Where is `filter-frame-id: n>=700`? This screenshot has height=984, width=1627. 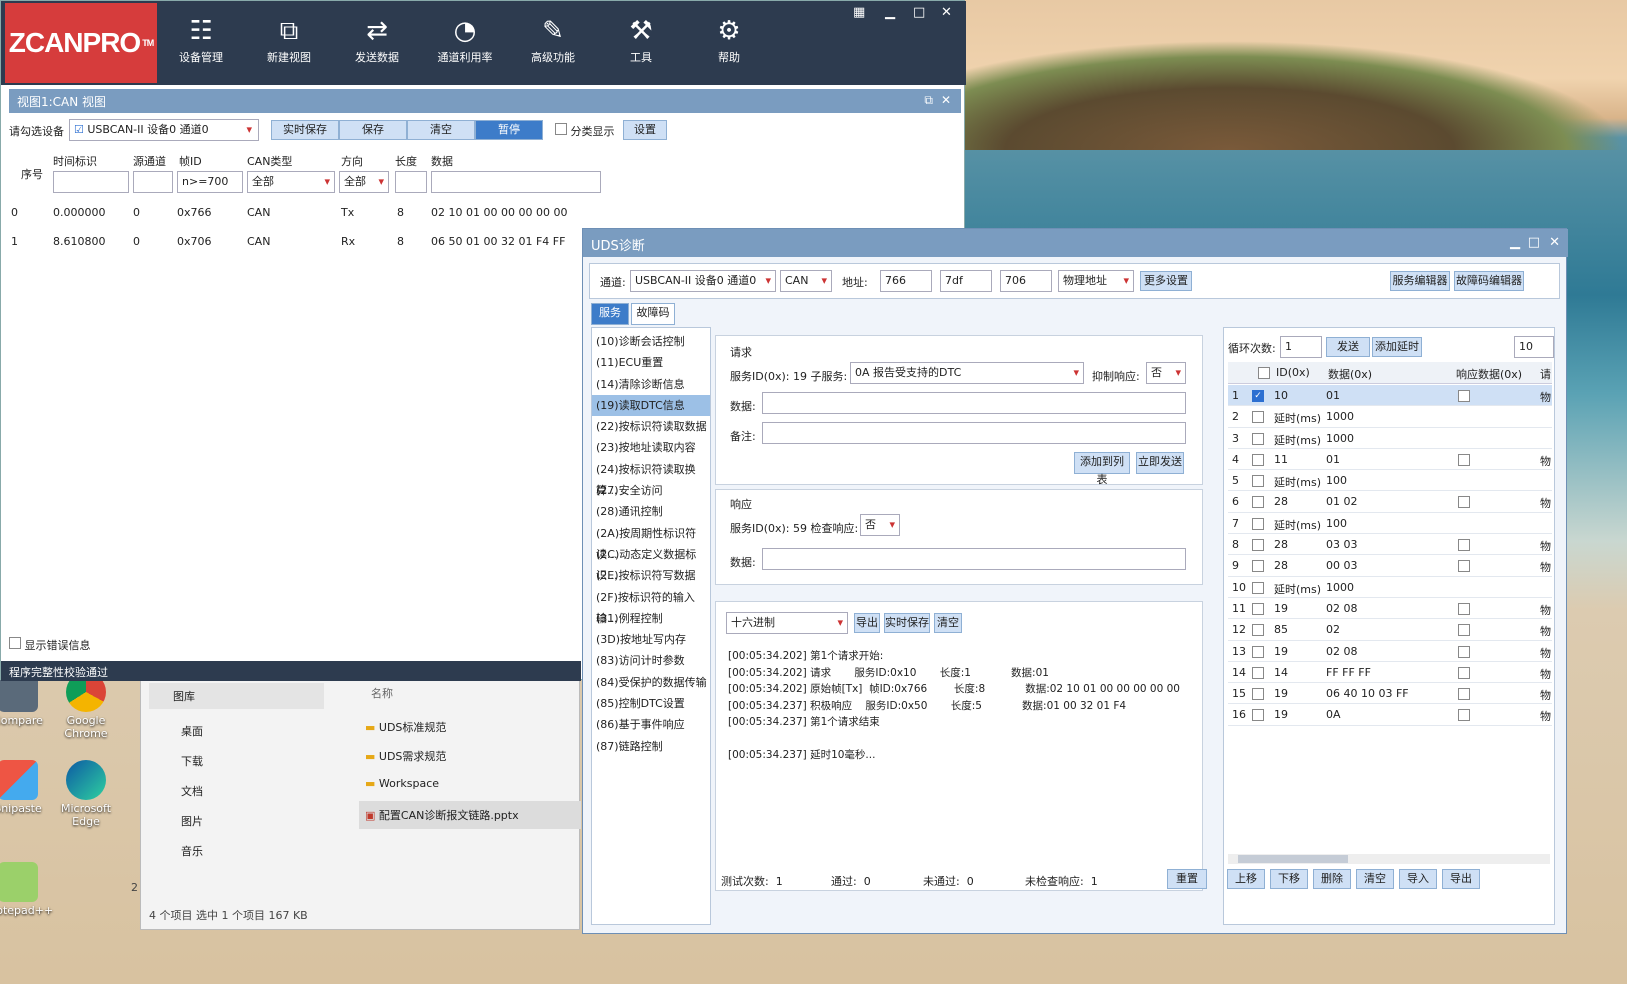
filter-frame-id: n>=700 is located at coordinates (210, 182).